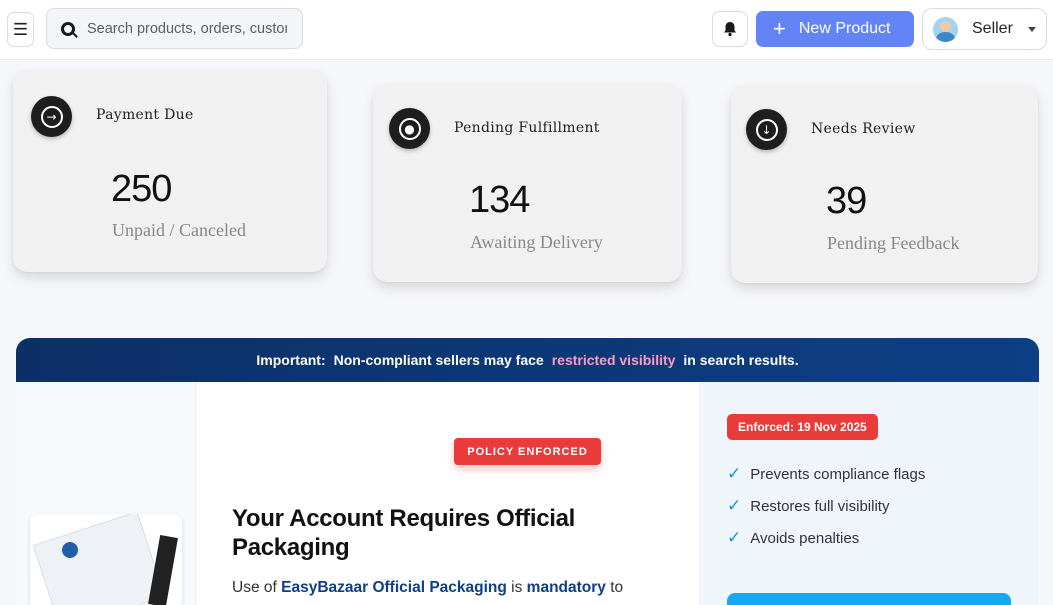 This screenshot has height=605, width=1053. Describe the element at coordinates (863, 129) in the screenshot. I see `card-title: Needs Review` at that location.